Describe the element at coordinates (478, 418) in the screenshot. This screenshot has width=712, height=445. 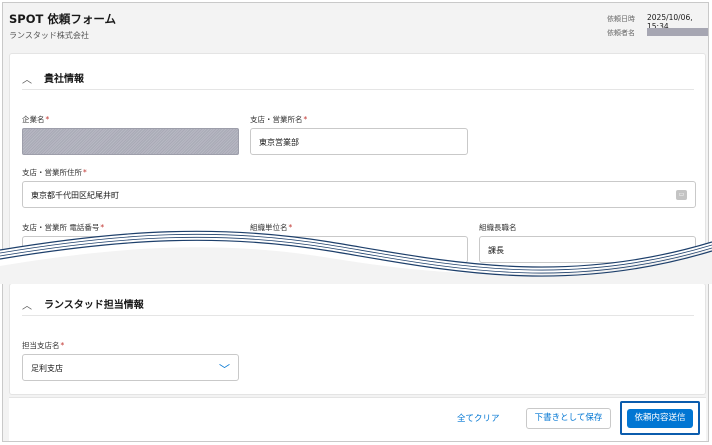
I see `clear-all-button: 全てクリア` at that location.